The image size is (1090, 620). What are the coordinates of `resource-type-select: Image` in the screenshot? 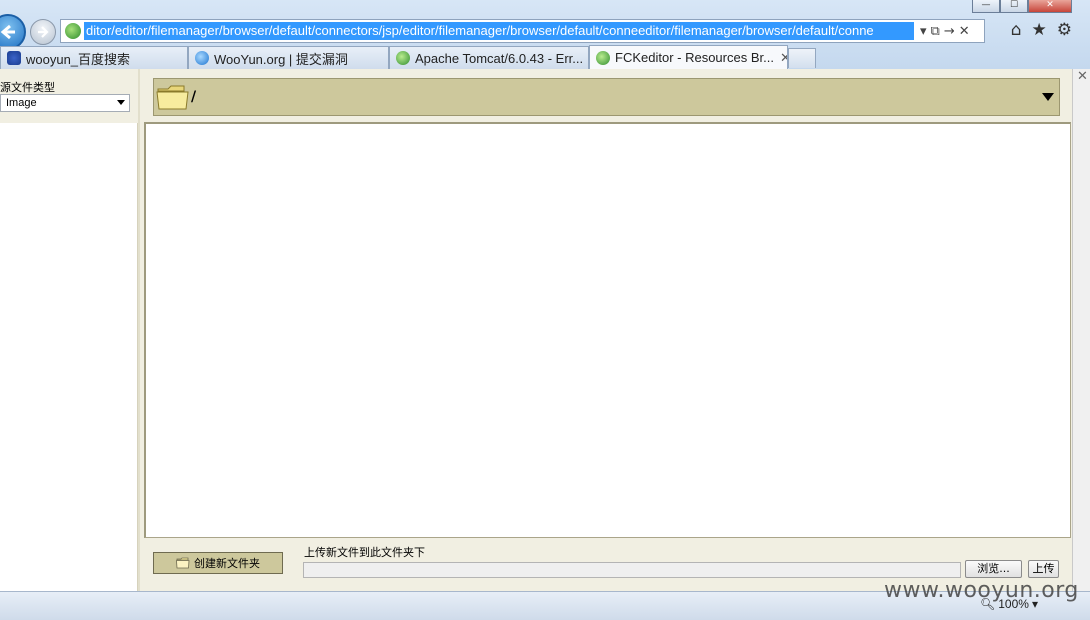 It's located at (65, 103).